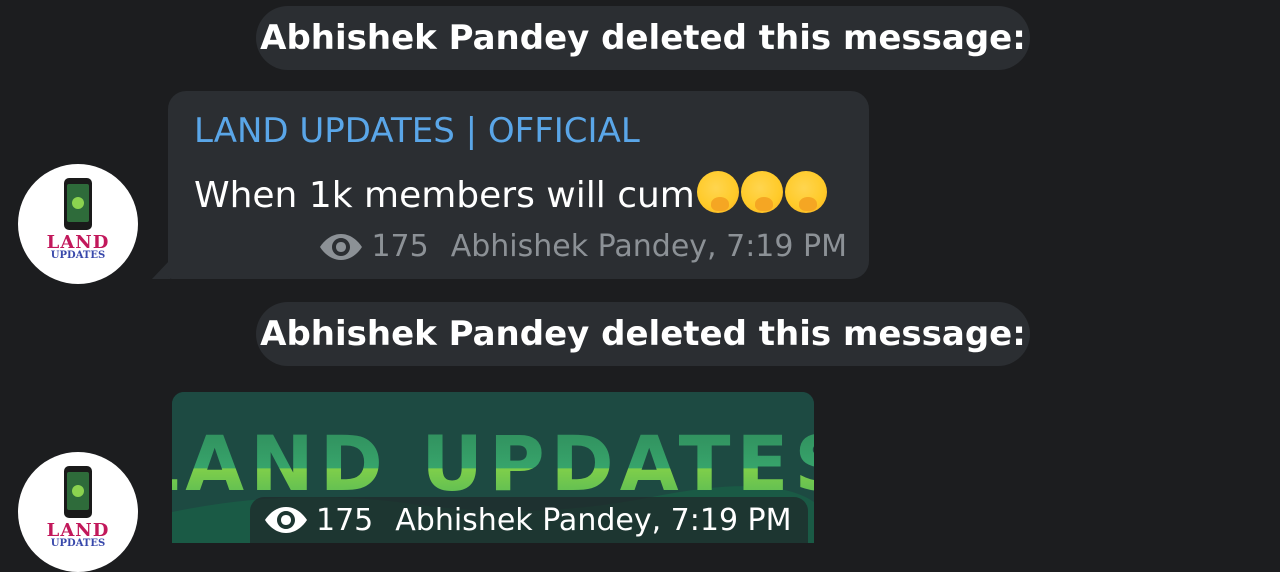 The height and width of the screenshot is (572, 1280). What do you see at coordinates (417, 131) in the screenshot?
I see `channel-name: LAND UPDATES | OFFICIAL` at bounding box center [417, 131].